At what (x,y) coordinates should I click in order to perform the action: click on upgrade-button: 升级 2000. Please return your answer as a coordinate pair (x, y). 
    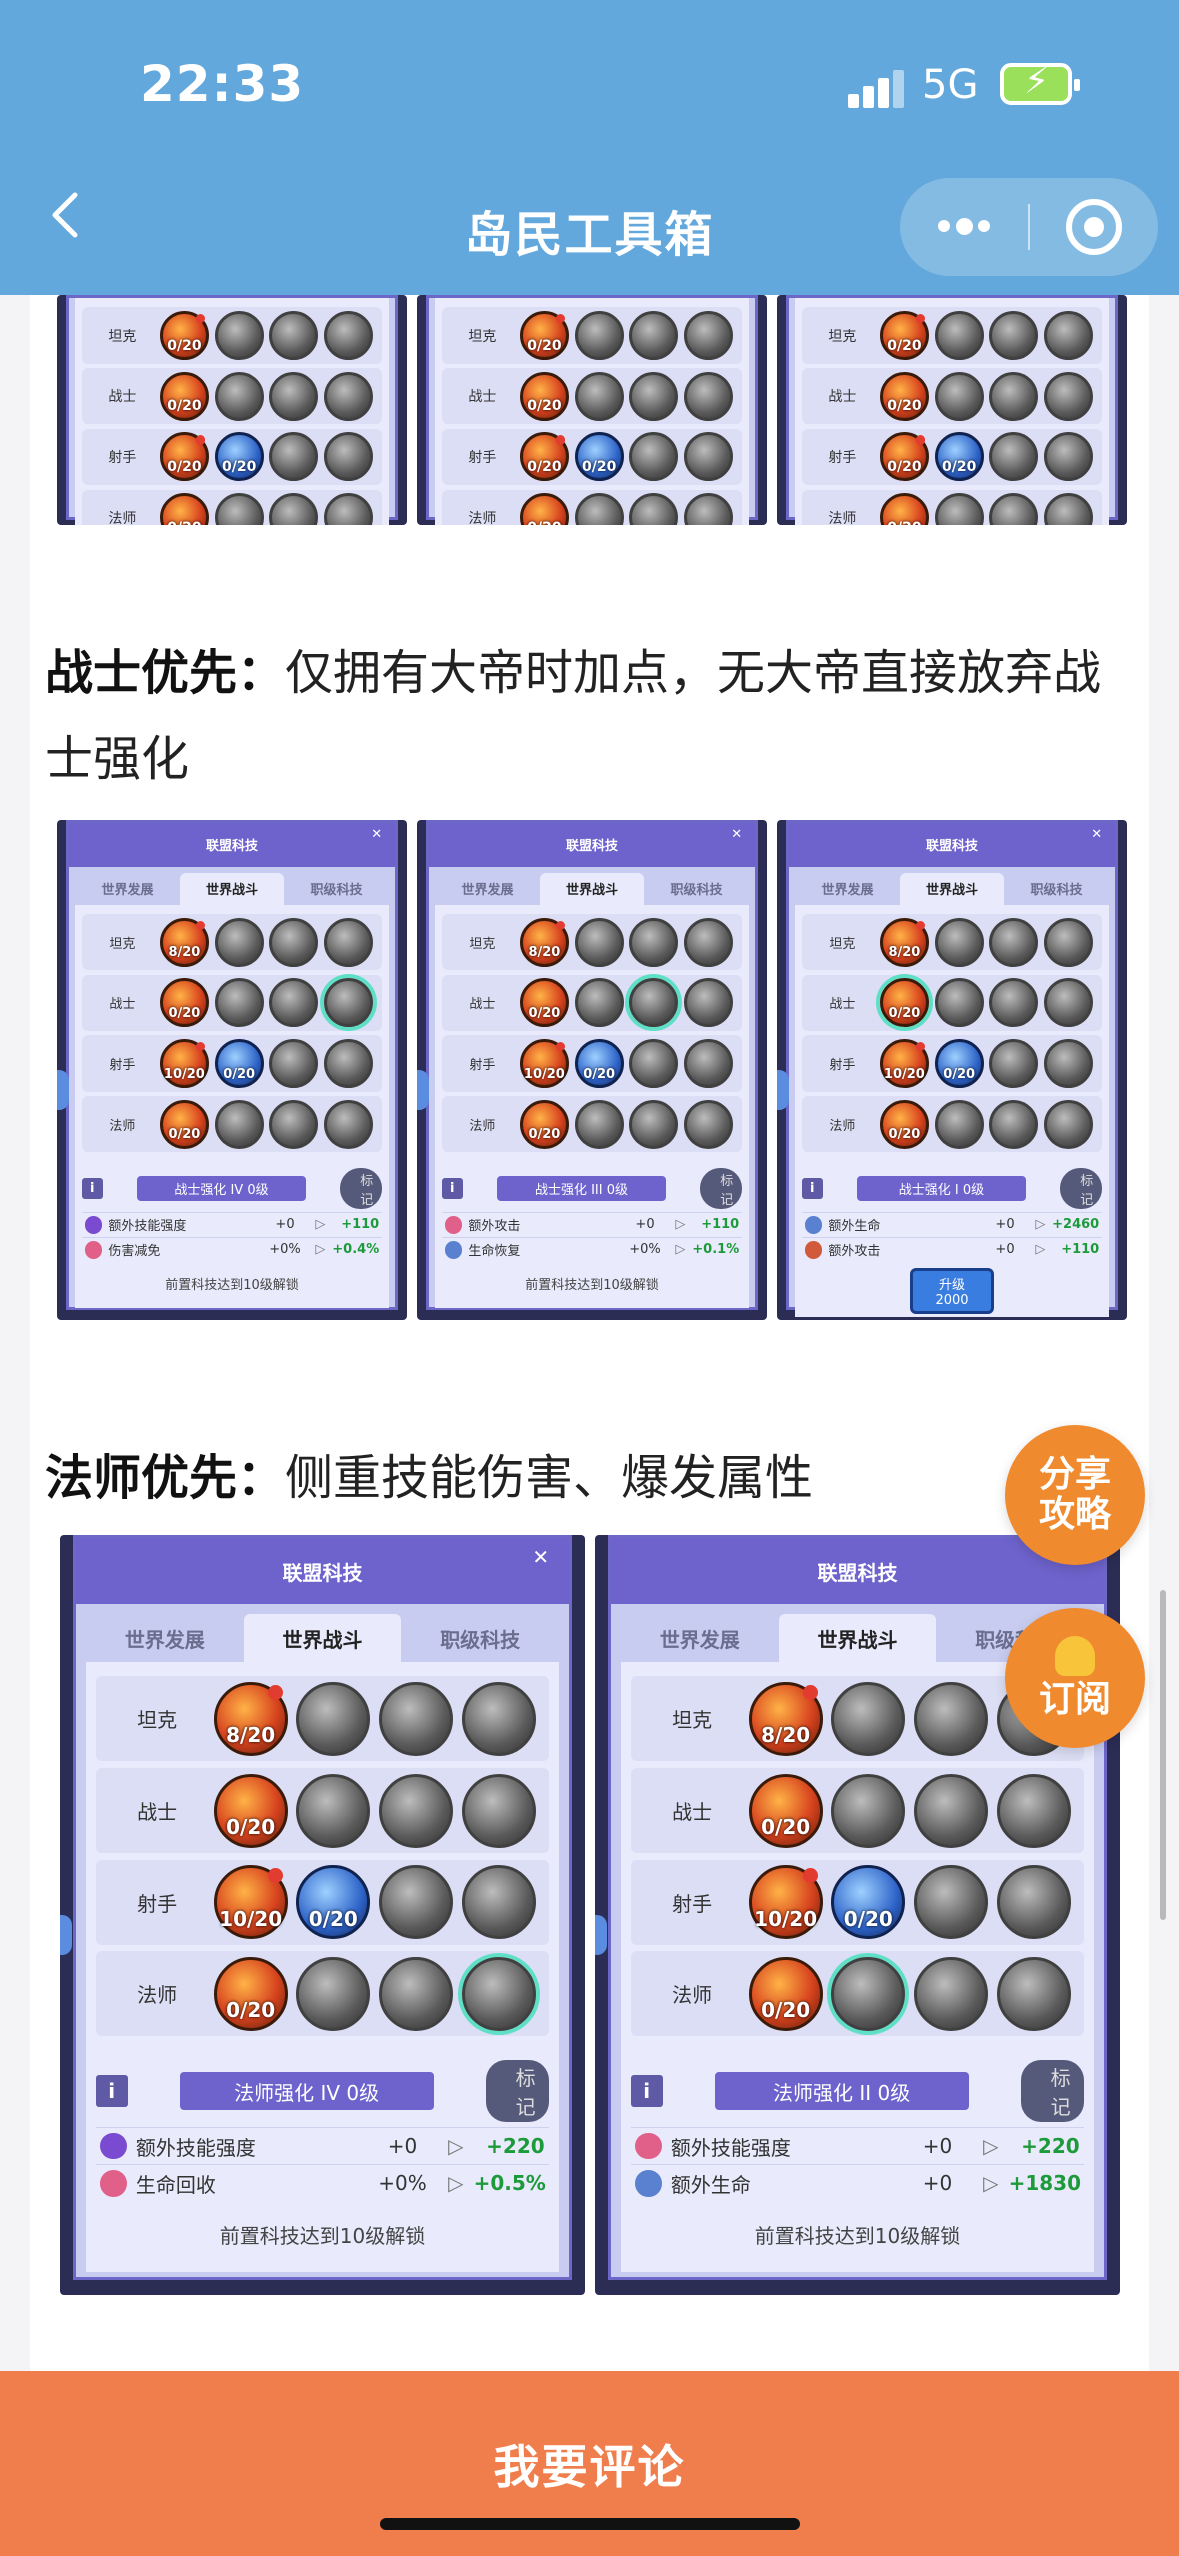
    Looking at the image, I should click on (952, 1290).